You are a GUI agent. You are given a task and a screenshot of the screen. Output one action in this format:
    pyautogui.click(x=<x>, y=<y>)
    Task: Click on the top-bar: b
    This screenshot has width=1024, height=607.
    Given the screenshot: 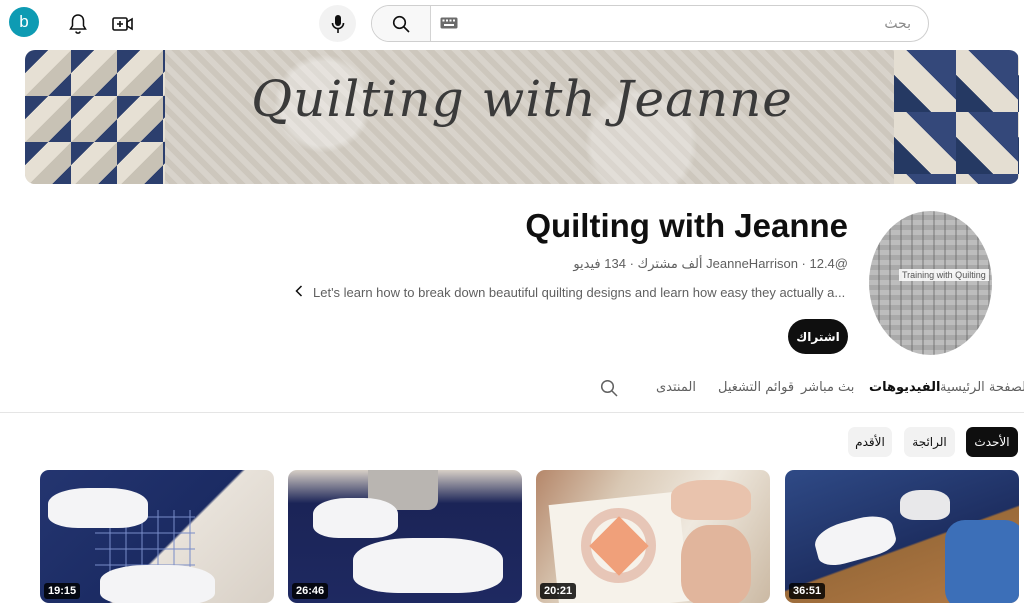 What is the action you would take?
    pyautogui.click(x=512, y=24)
    